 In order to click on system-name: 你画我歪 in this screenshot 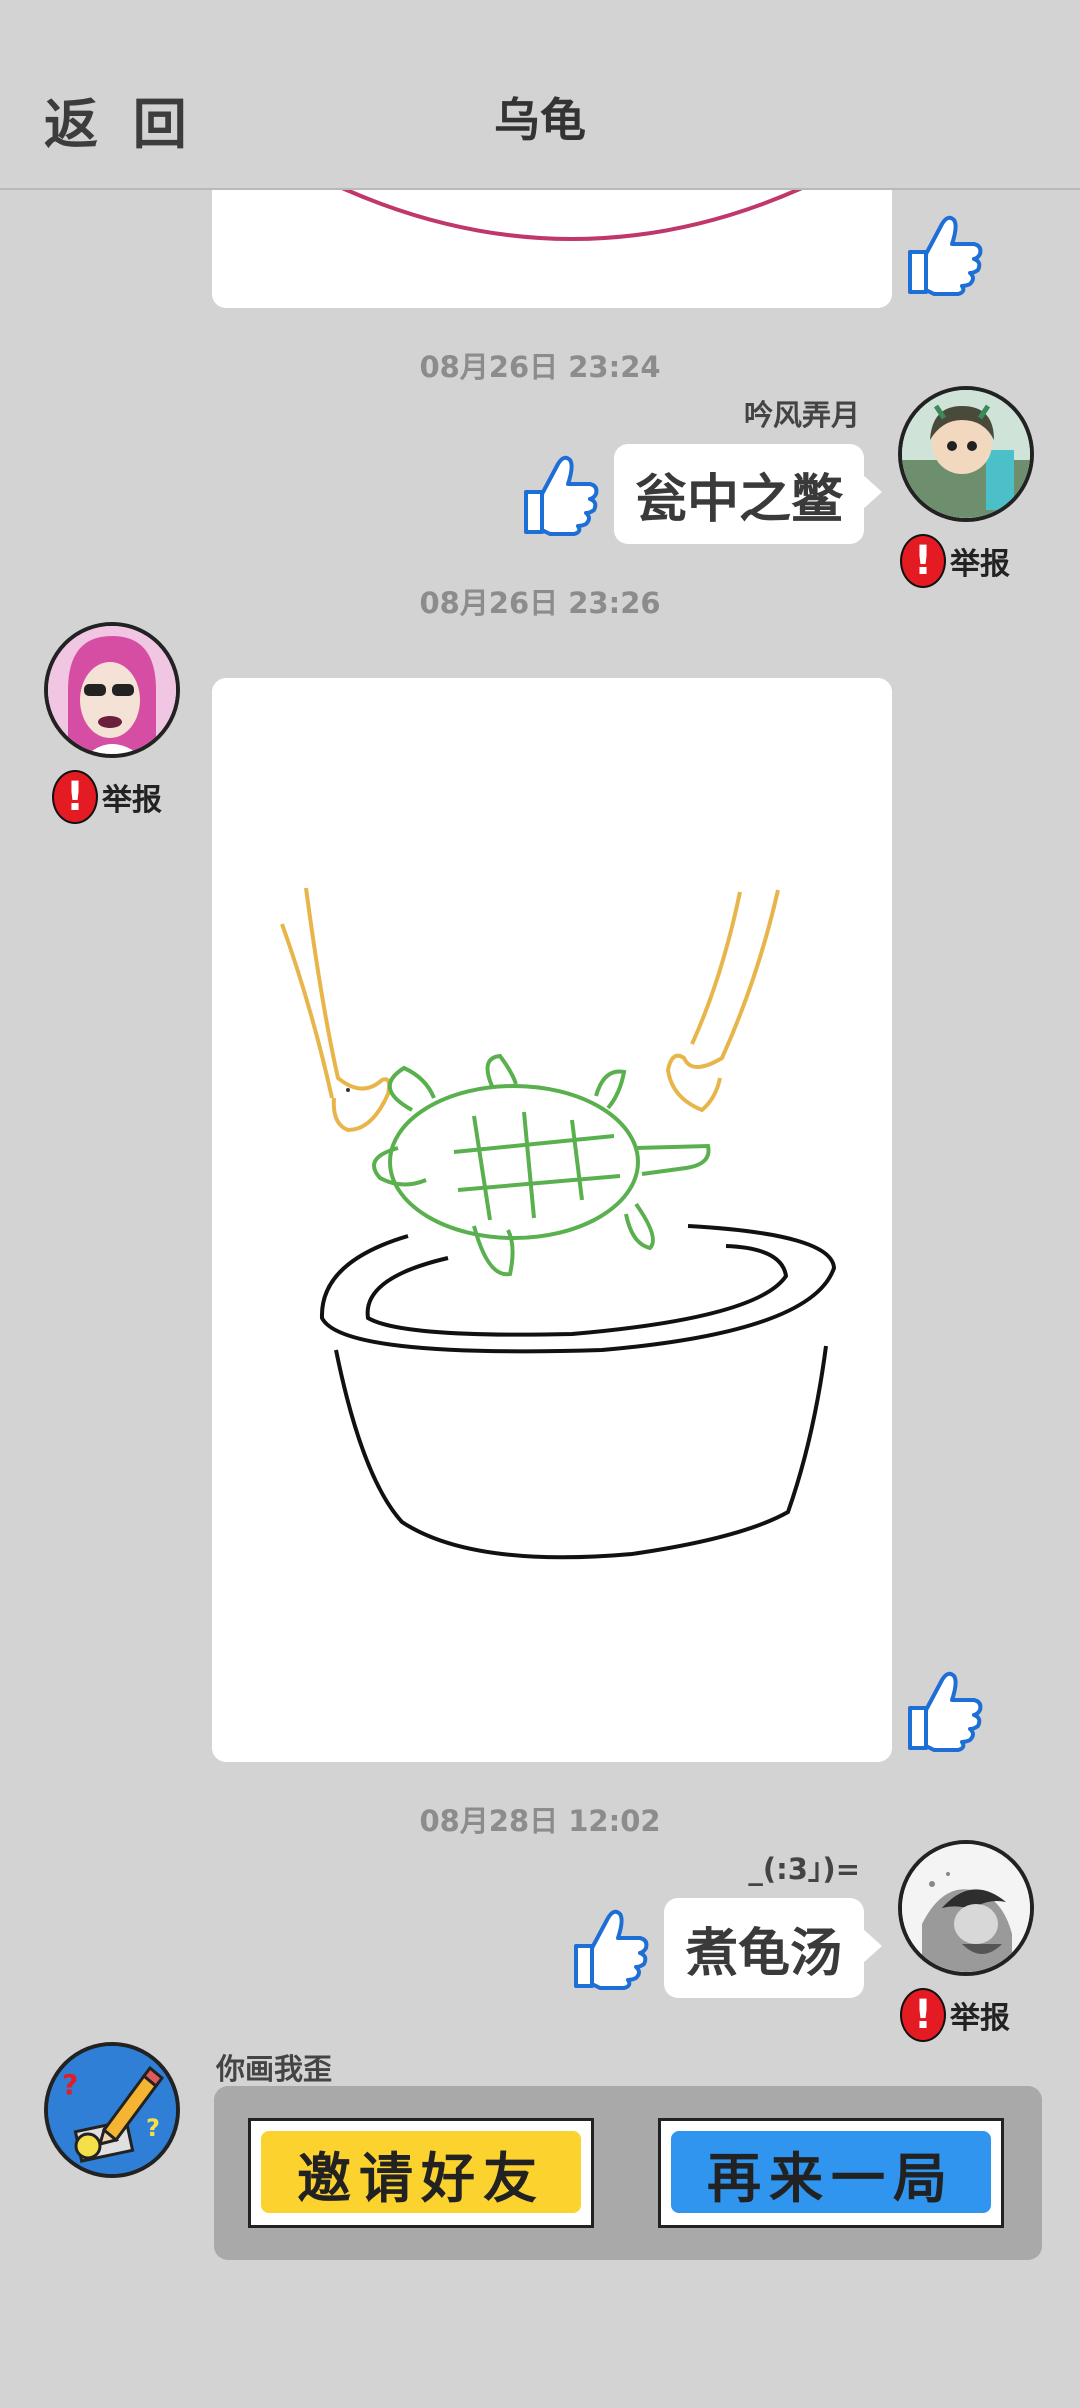, I will do `click(274, 2069)`.